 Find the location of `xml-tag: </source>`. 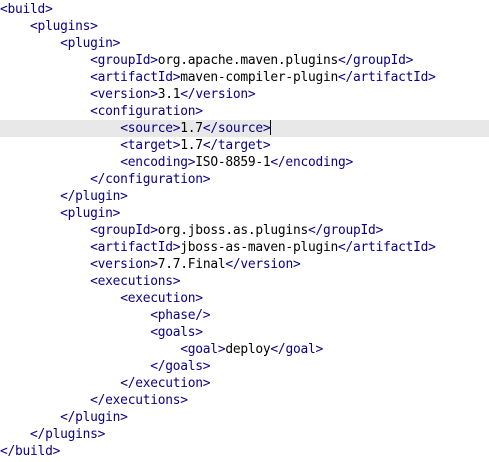

xml-tag: </source> is located at coordinates (236, 128).